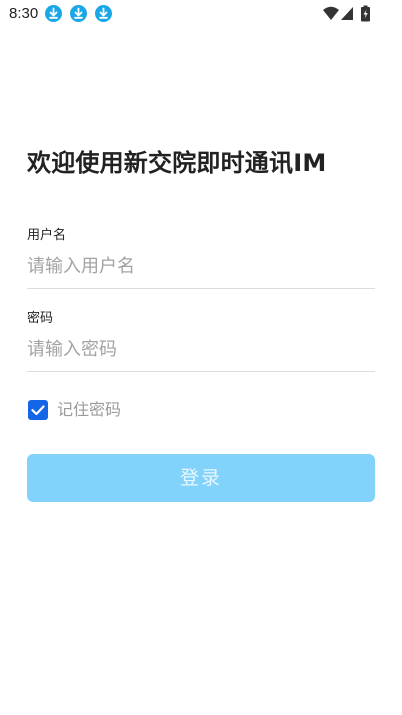  I want to click on login-button: 登录, so click(201, 478).